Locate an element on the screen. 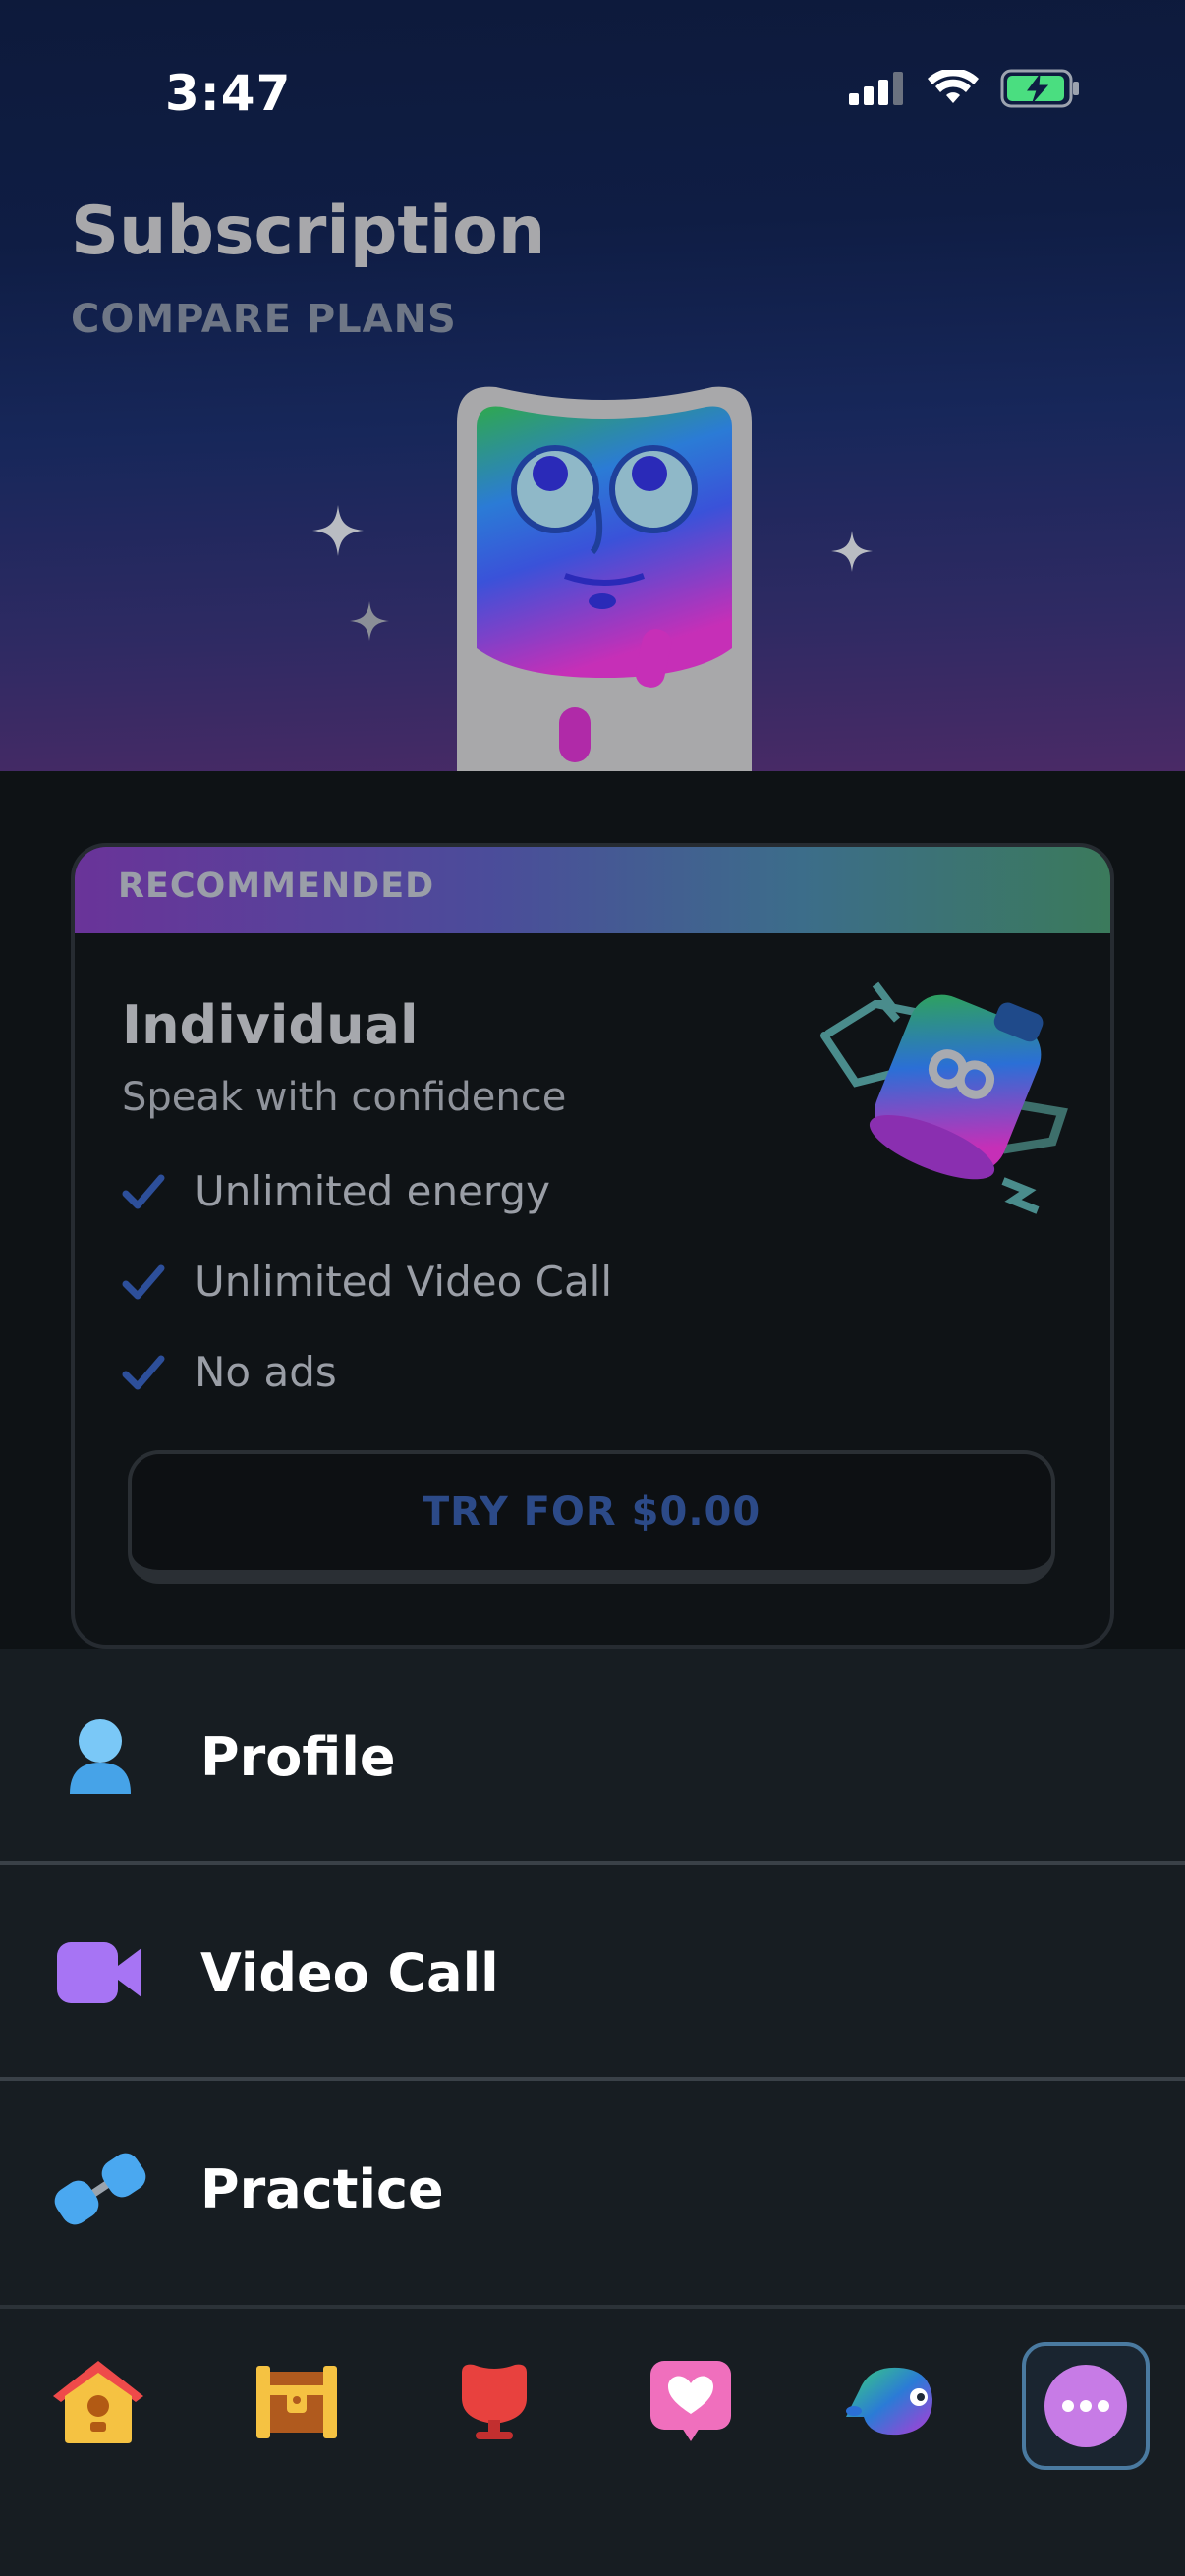  menu-label: Practice is located at coordinates (322, 2188).